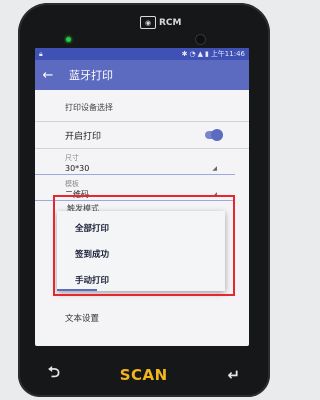 The image size is (320, 400). Describe the element at coordinates (170, 22) in the screenshot. I see `logo-text: RCM` at that location.